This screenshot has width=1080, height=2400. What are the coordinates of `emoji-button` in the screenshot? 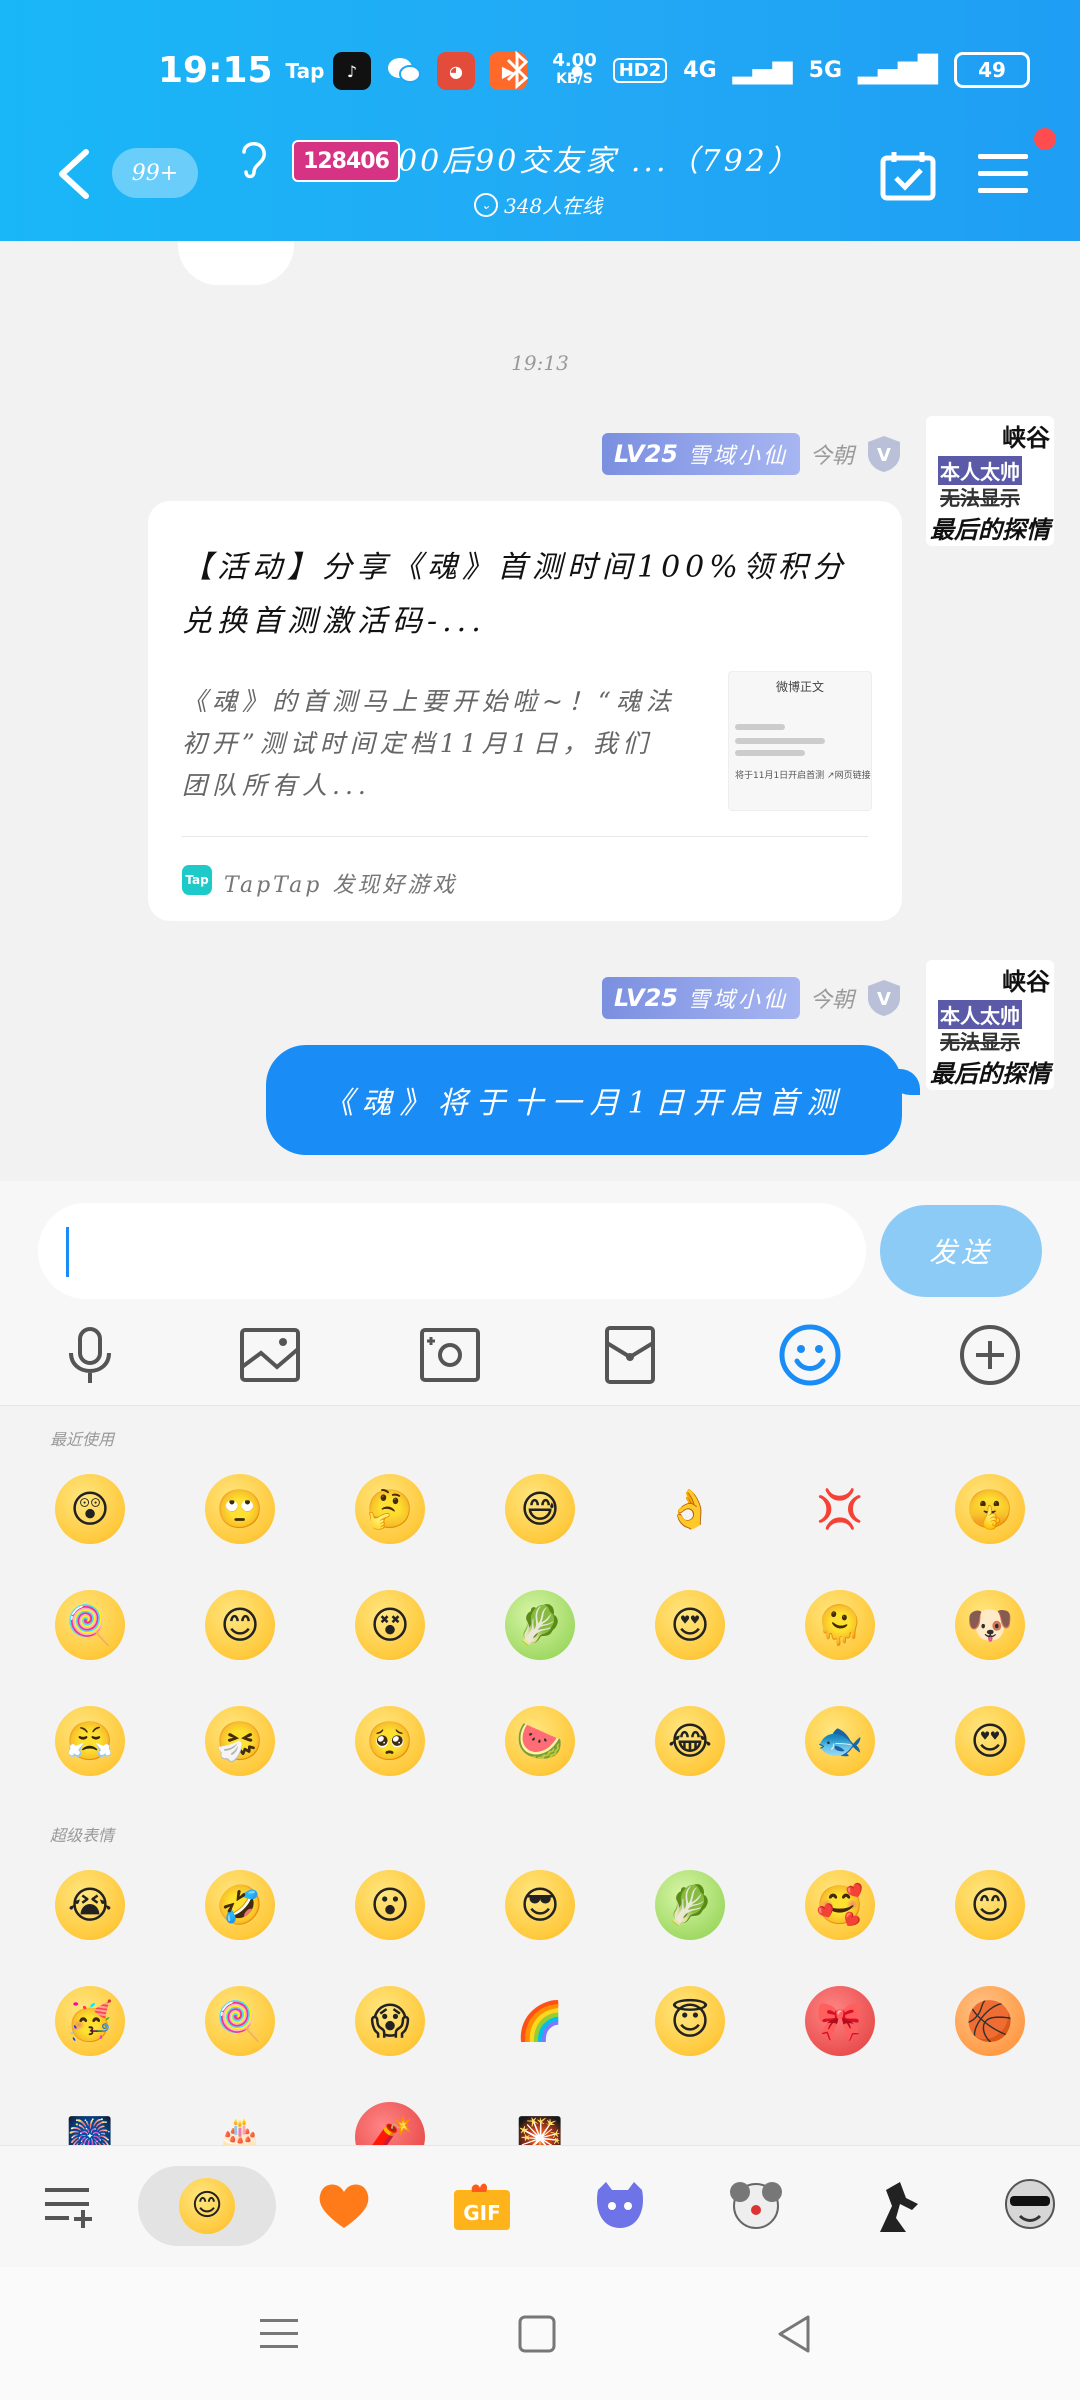 It's located at (810, 1355).